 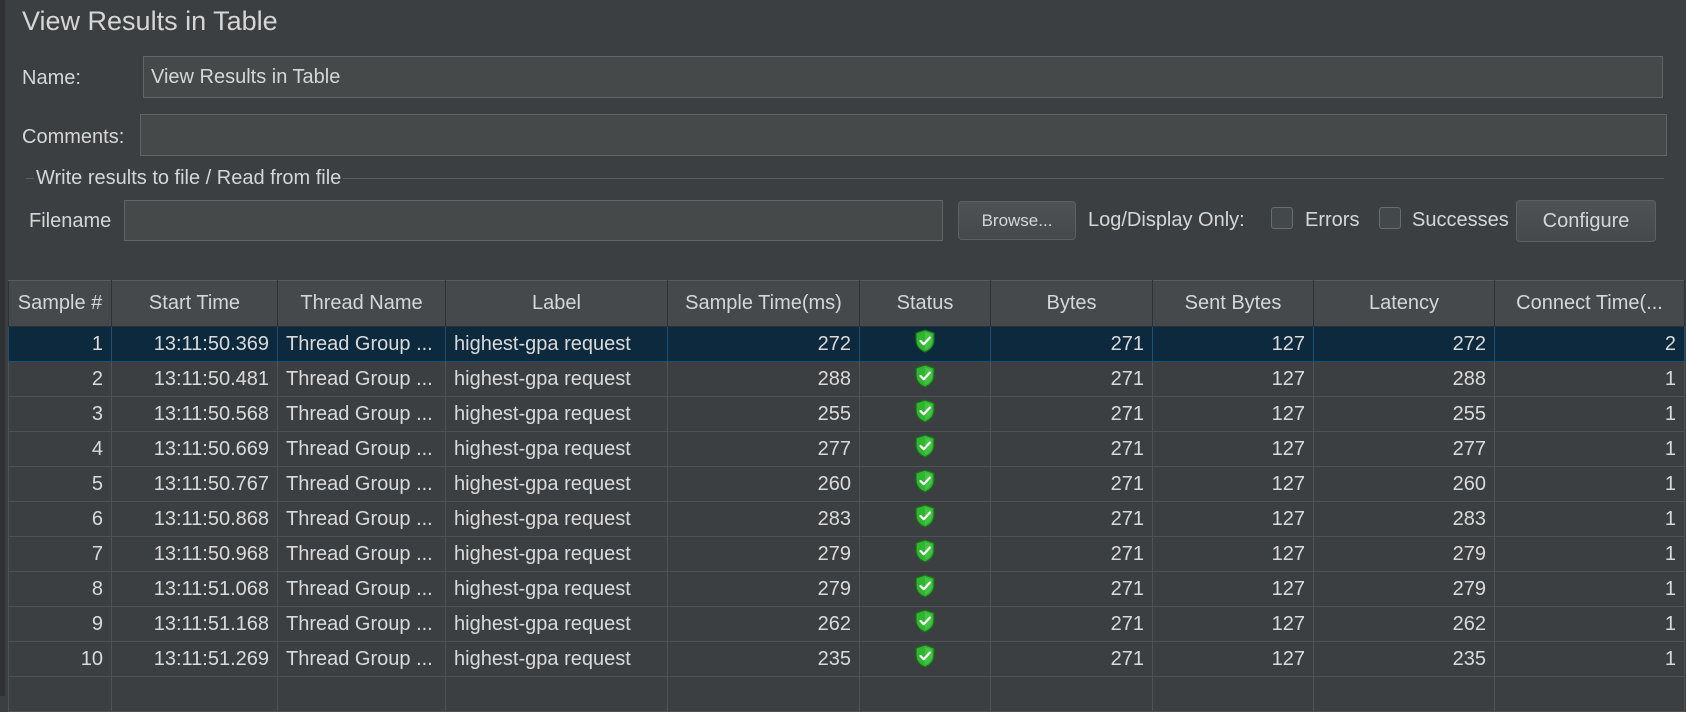 I want to click on cell-sample: 8, so click(x=60, y=589).